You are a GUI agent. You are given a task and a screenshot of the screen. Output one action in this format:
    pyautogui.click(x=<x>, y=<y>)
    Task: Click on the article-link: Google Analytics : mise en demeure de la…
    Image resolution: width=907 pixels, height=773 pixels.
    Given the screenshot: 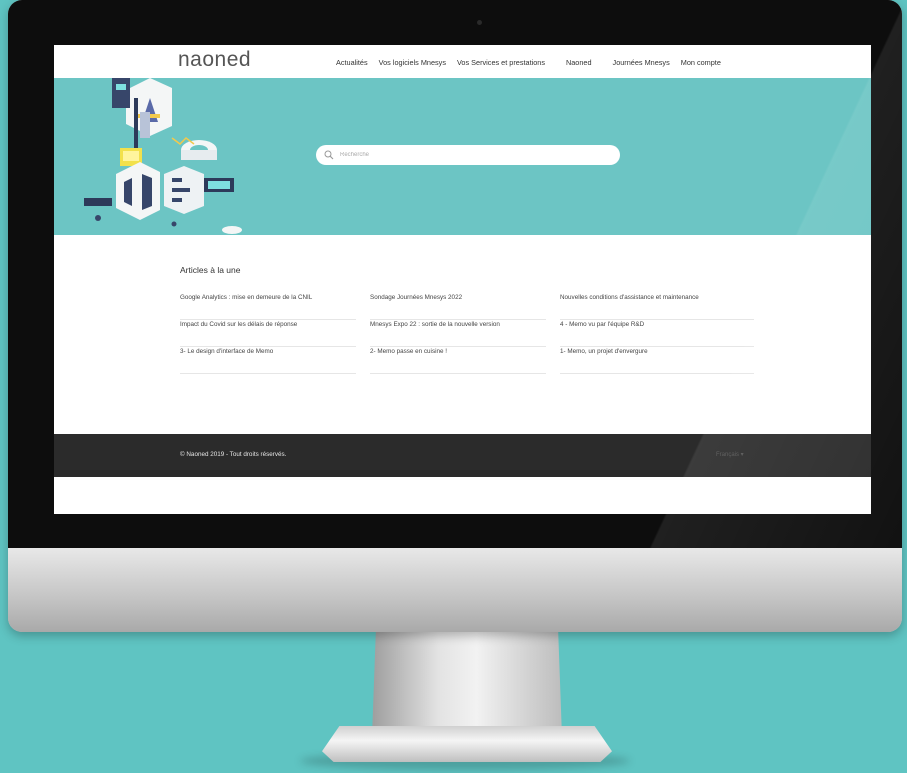 What is the action you would take?
    pyautogui.click(x=268, y=306)
    